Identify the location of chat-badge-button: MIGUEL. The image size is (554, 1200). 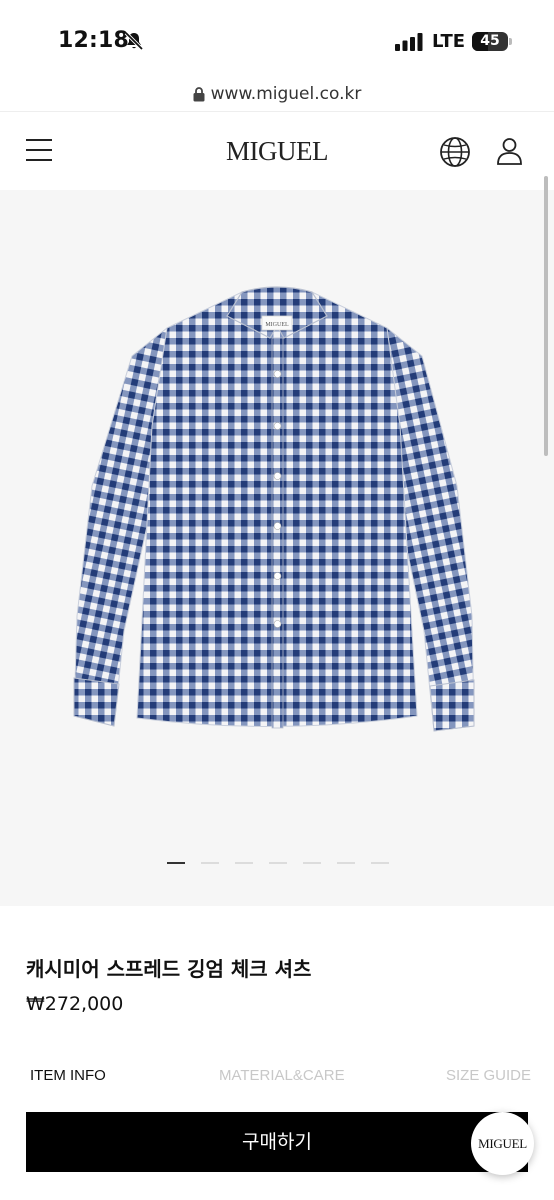
(502, 1143).